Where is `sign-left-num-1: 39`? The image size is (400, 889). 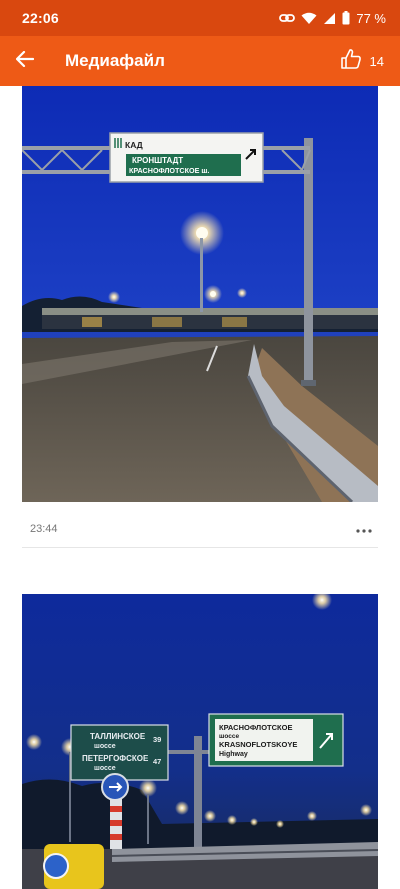 sign-left-num-1: 39 is located at coordinates (157, 739).